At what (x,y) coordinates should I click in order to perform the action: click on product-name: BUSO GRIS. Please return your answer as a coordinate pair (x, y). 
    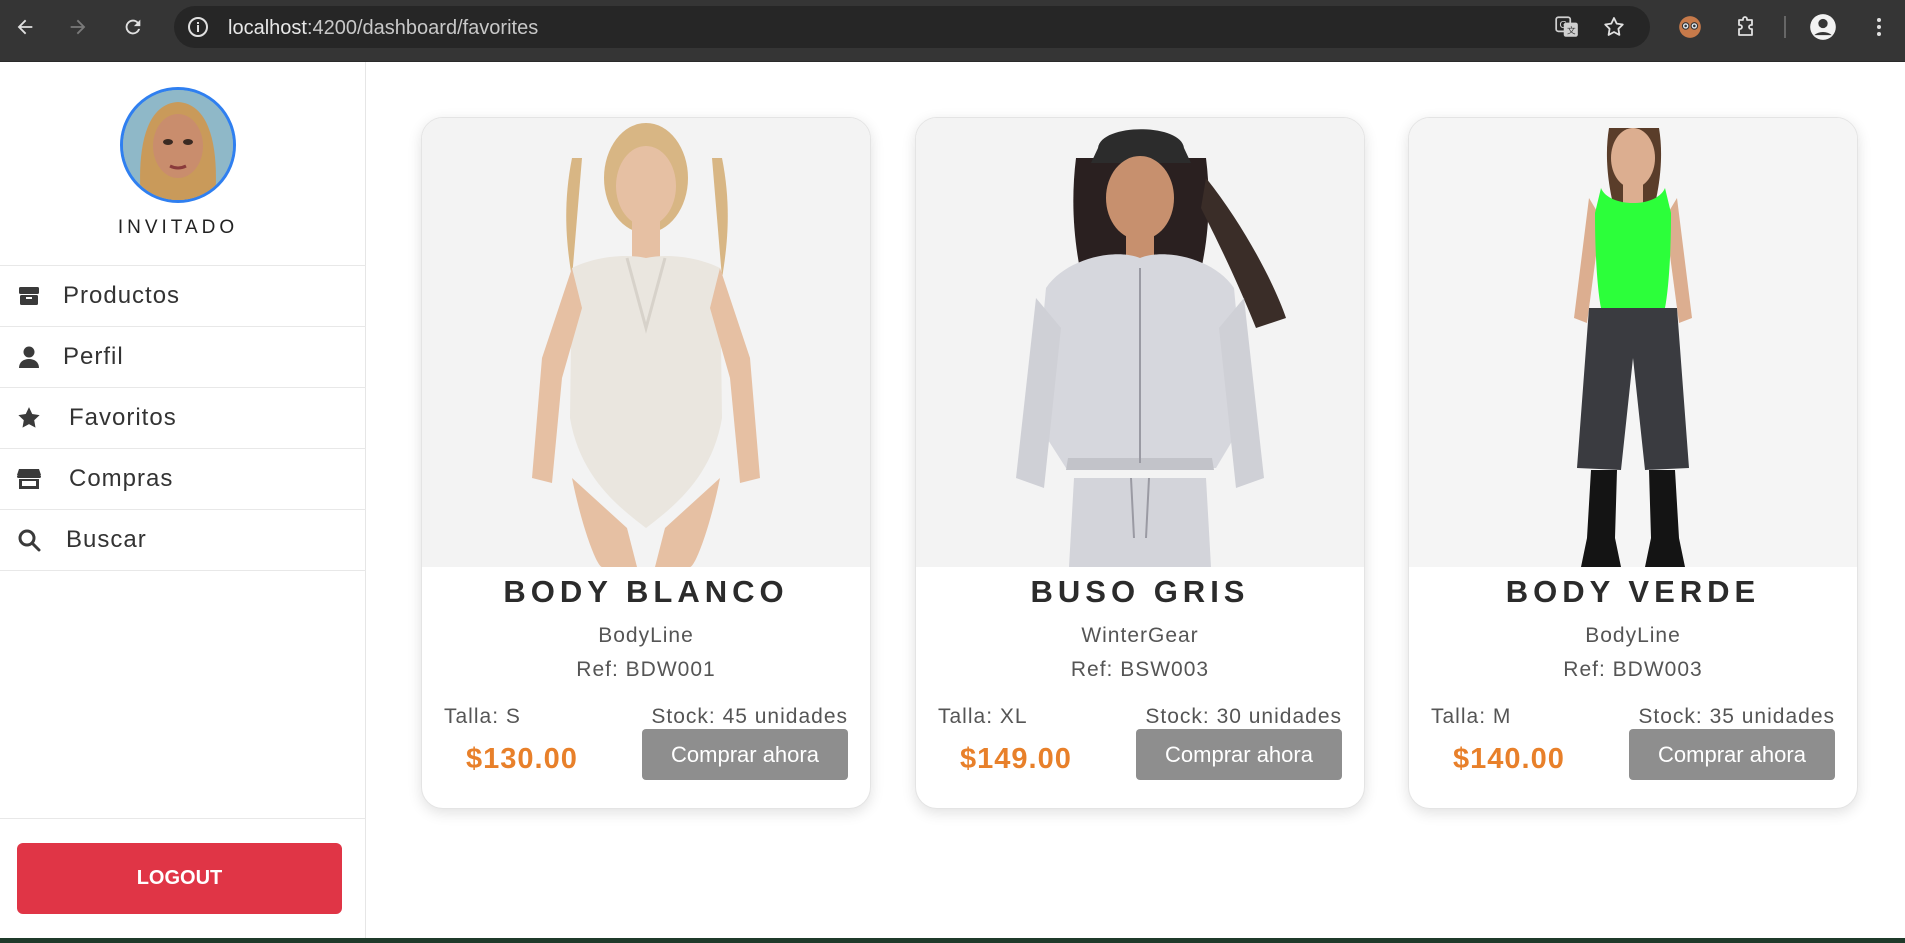
    Looking at the image, I should click on (1140, 591).